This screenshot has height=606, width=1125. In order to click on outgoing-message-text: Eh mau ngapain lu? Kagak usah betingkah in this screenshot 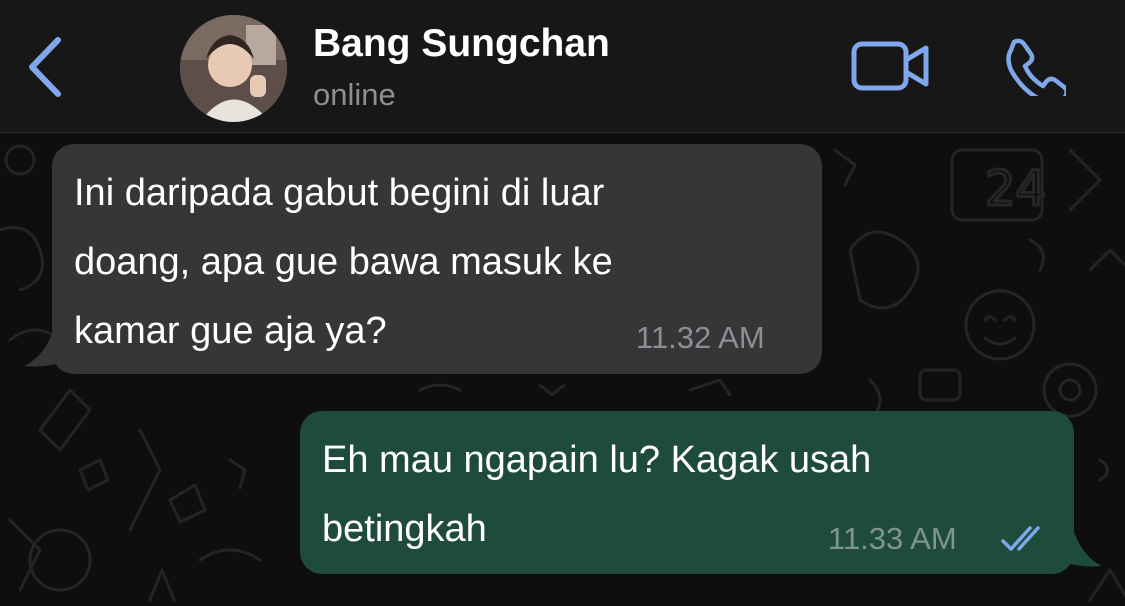, I will do `click(597, 494)`.